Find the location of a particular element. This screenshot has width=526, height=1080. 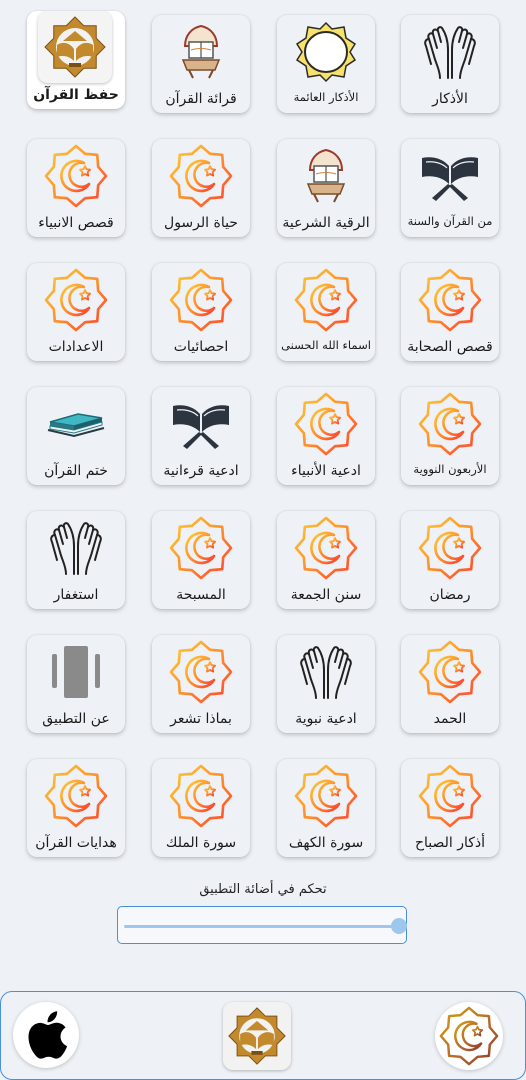

tile-28: هدايات القرآن is located at coordinates (76, 808).